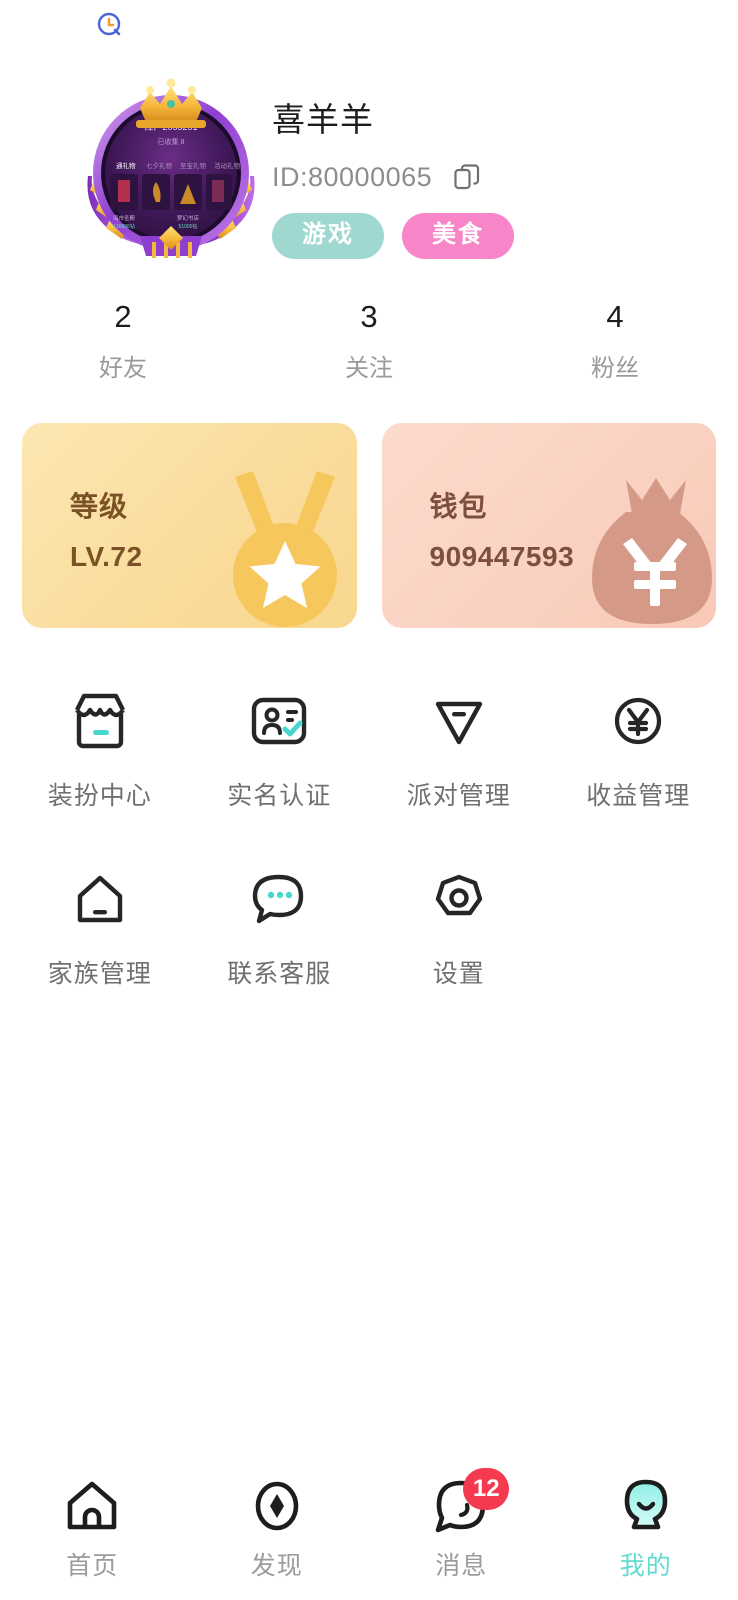  What do you see at coordinates (458, 795) in the screenshot?
I see `menu-item-label: 派对管理` at bounding box center [458, 795].